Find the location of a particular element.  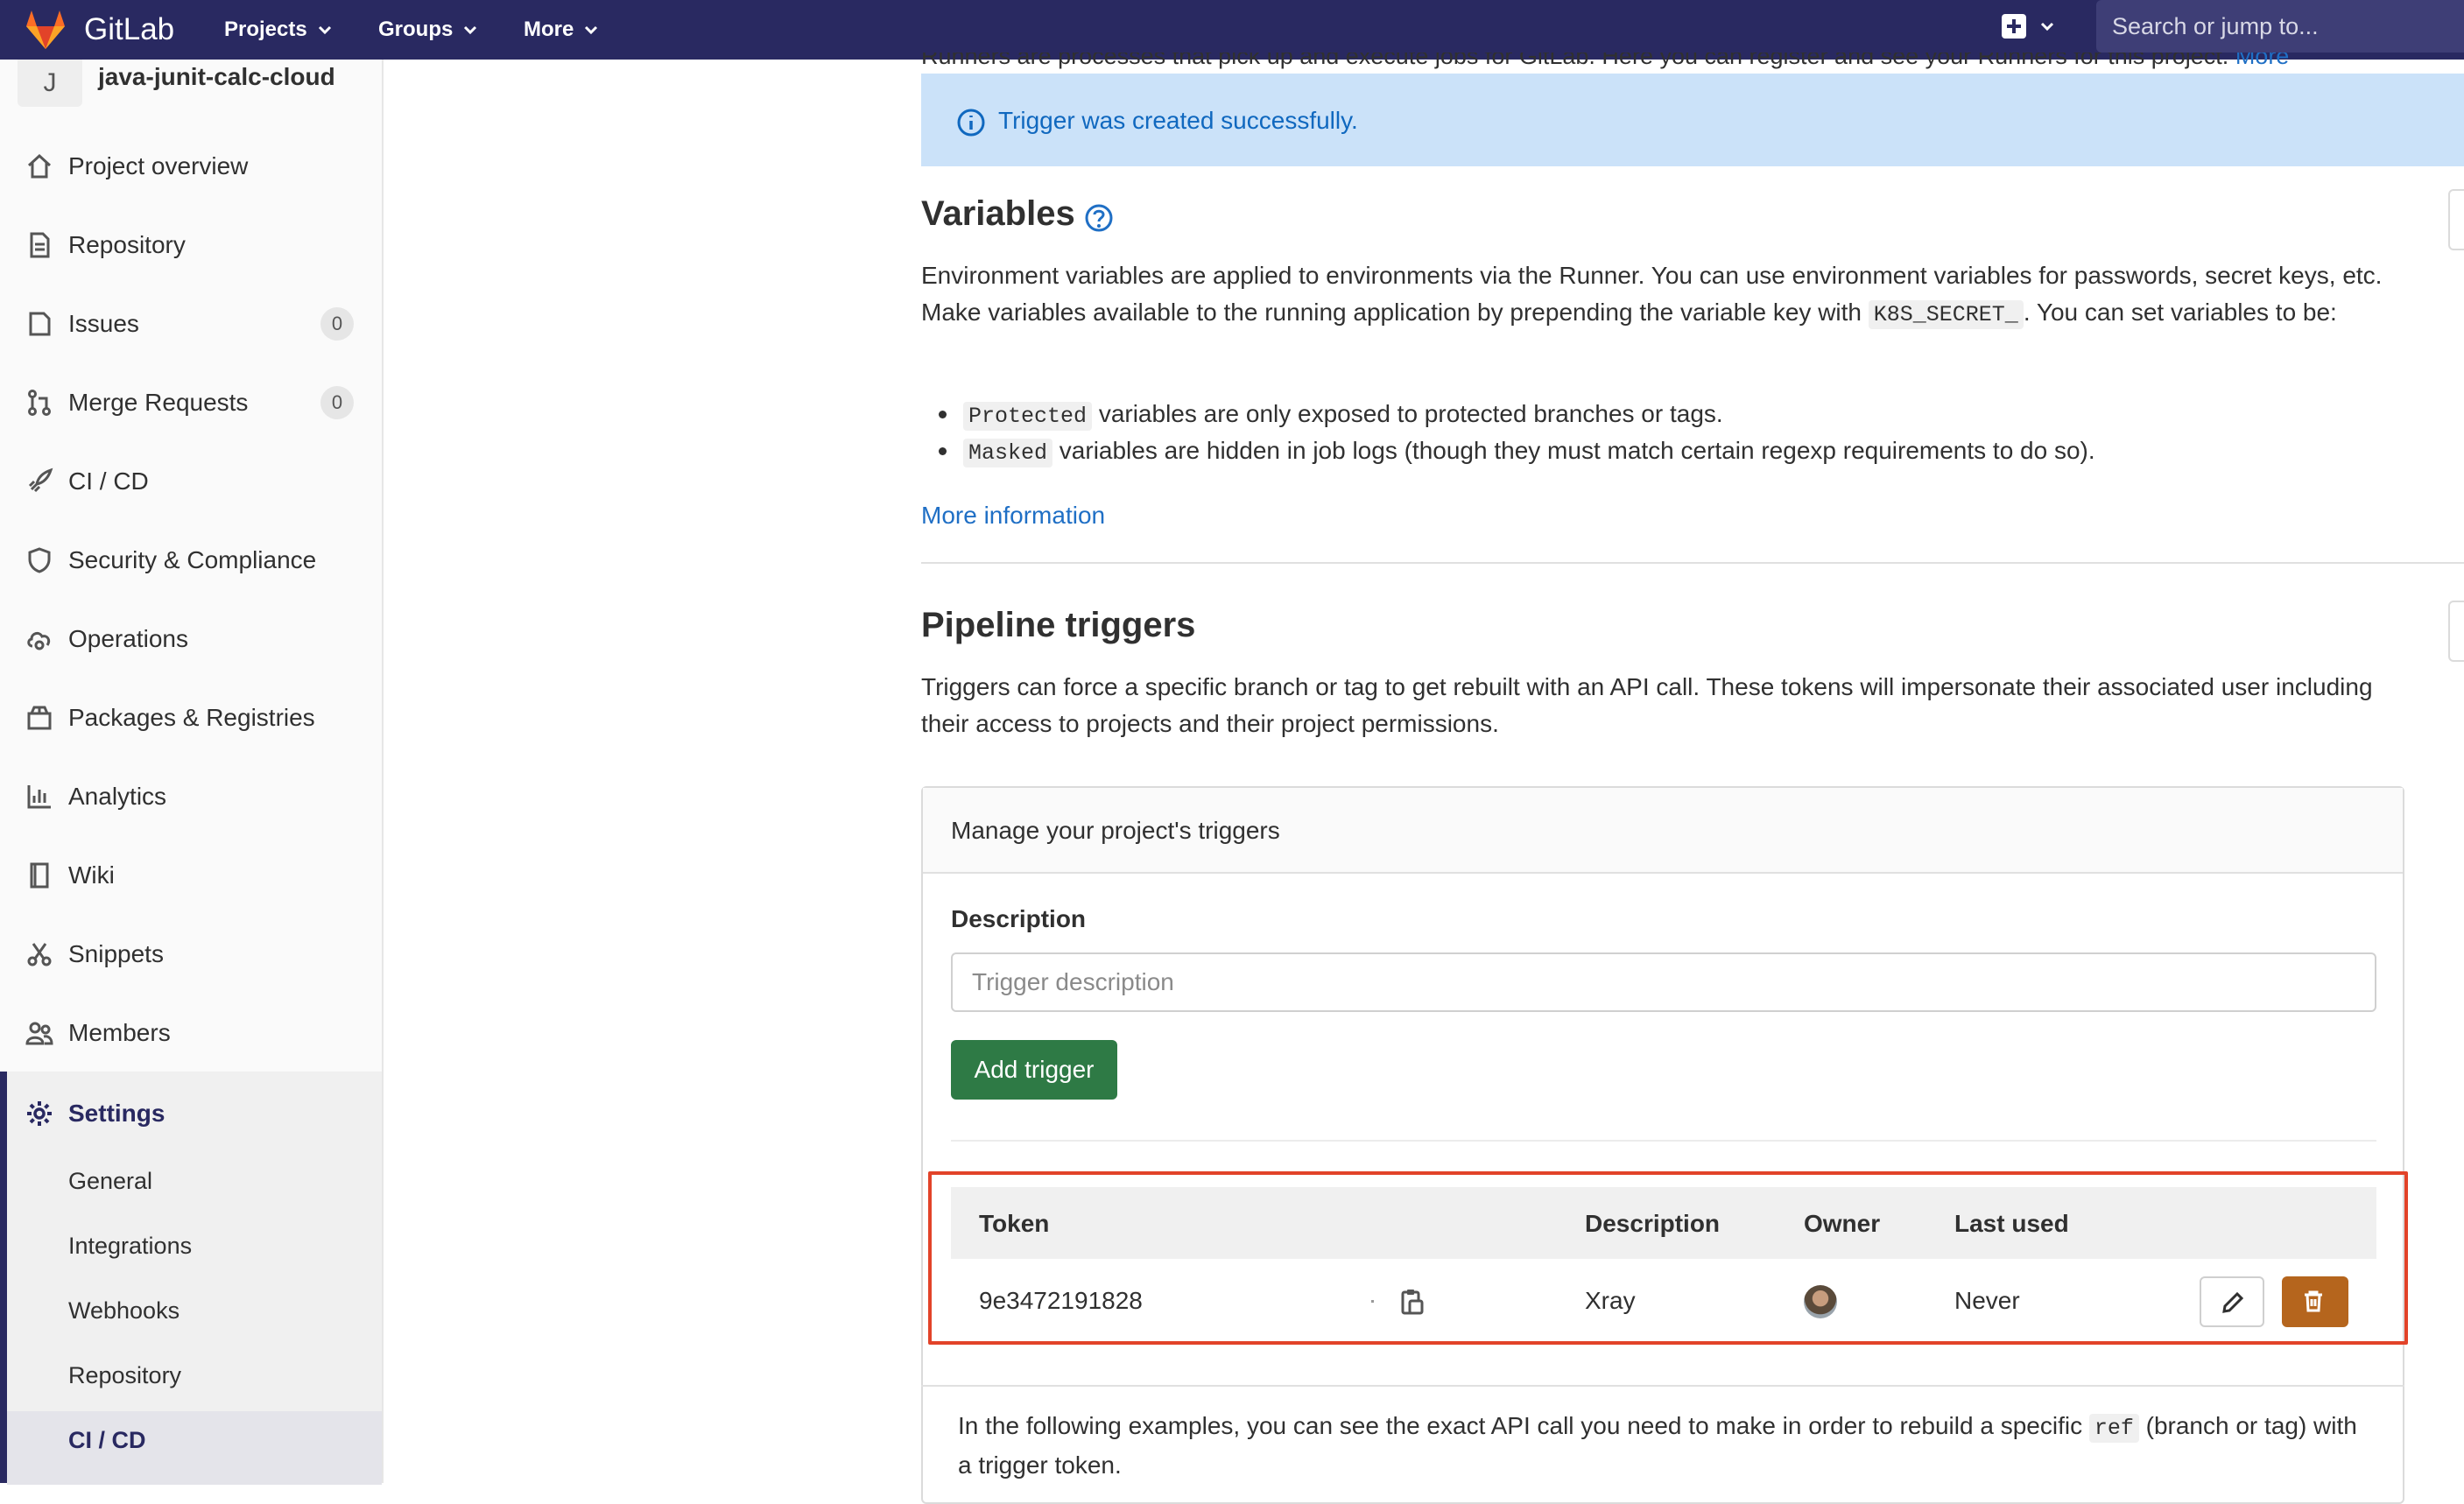

new-item-plus-icon is located at coordinates (2014, 26).